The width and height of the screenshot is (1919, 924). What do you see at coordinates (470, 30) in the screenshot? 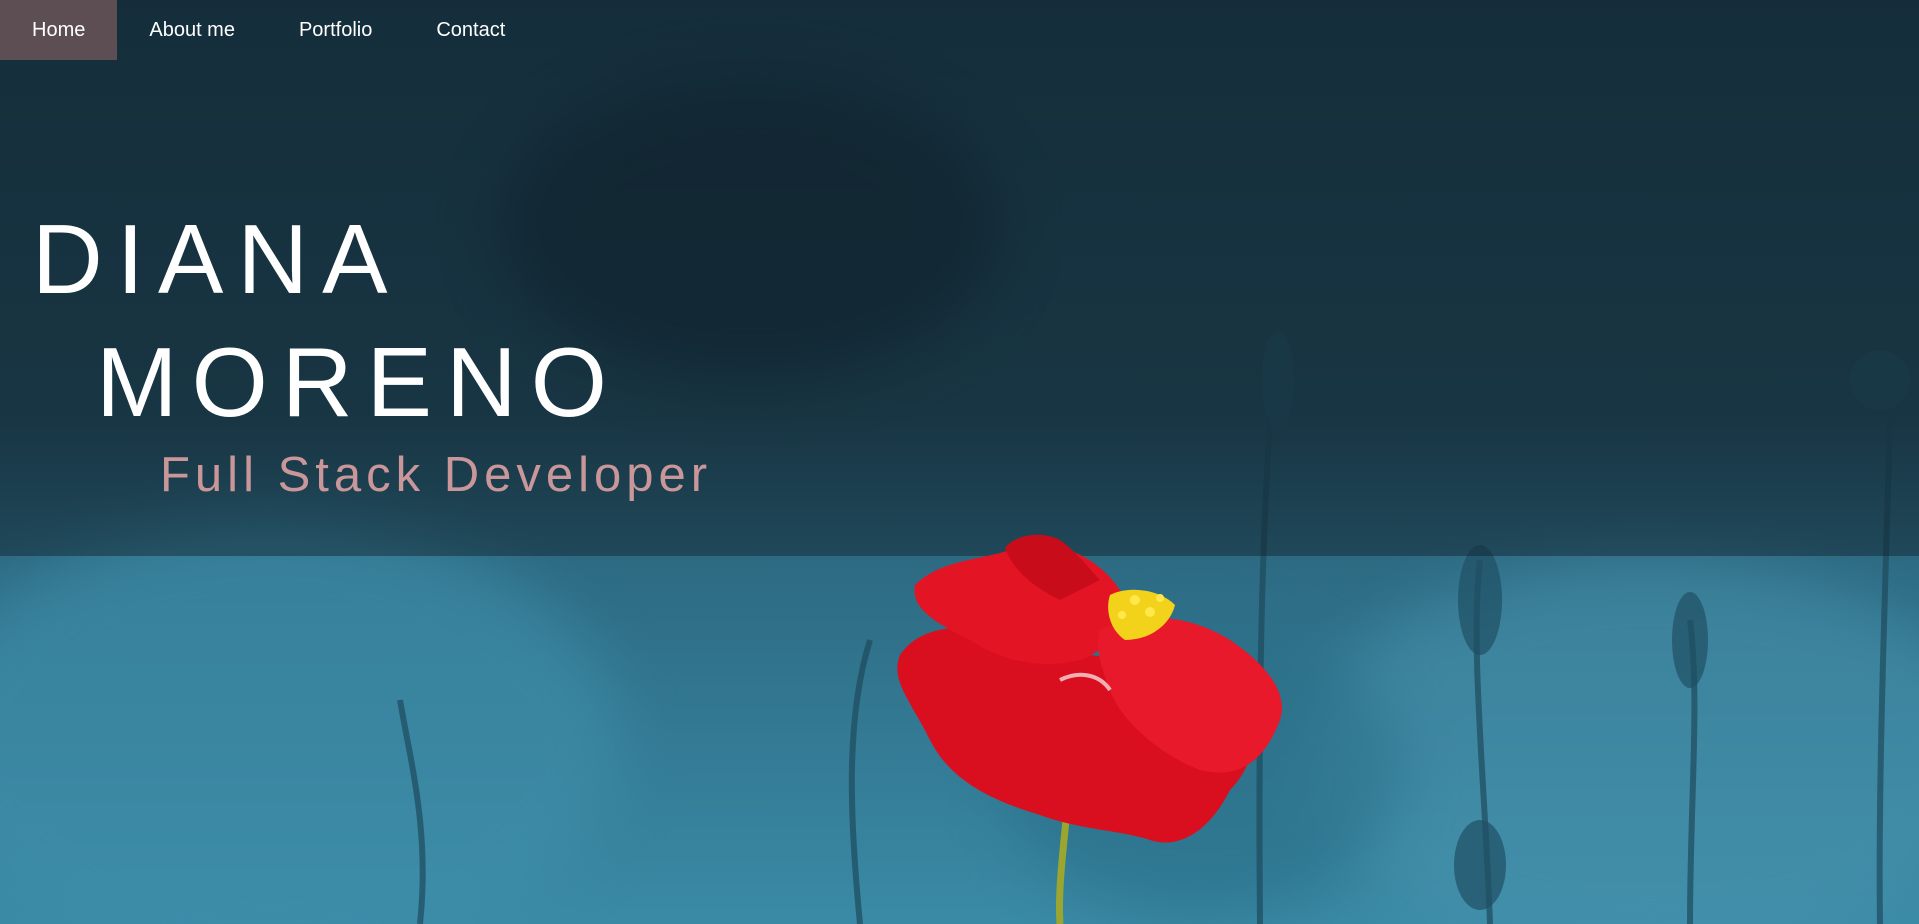
I see `nav-contact: Contact` at bounding box center [470, 30].